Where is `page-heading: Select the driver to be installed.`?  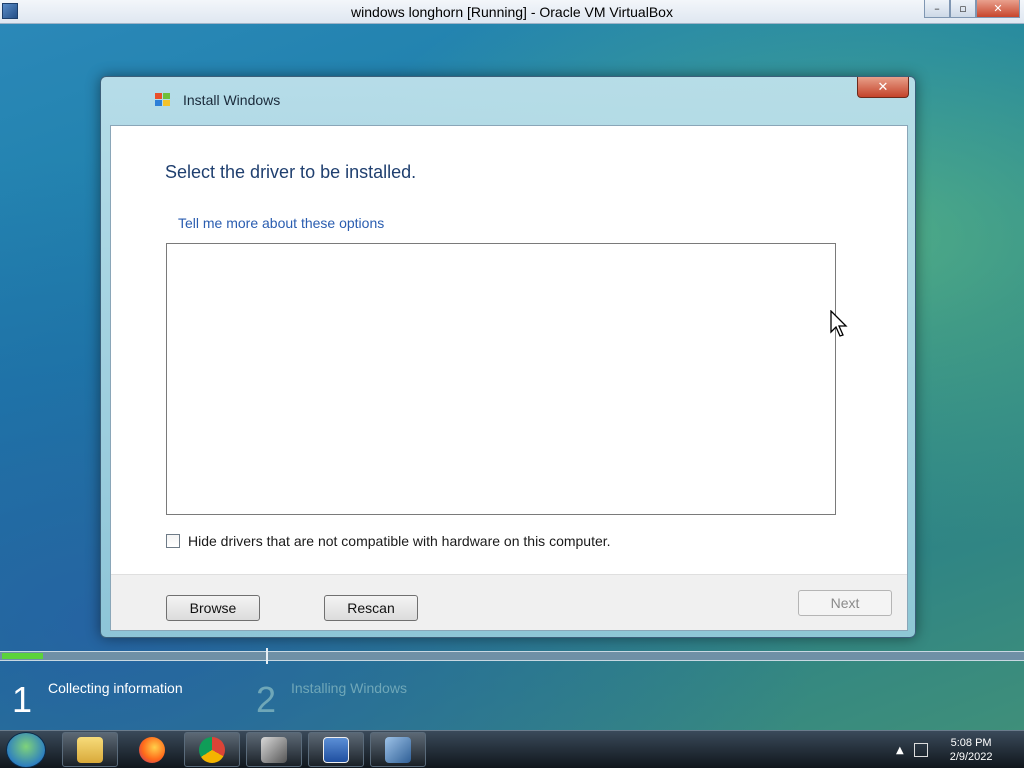
page-heading: Select the driver to be installed. is located at coordinates (291, 172).